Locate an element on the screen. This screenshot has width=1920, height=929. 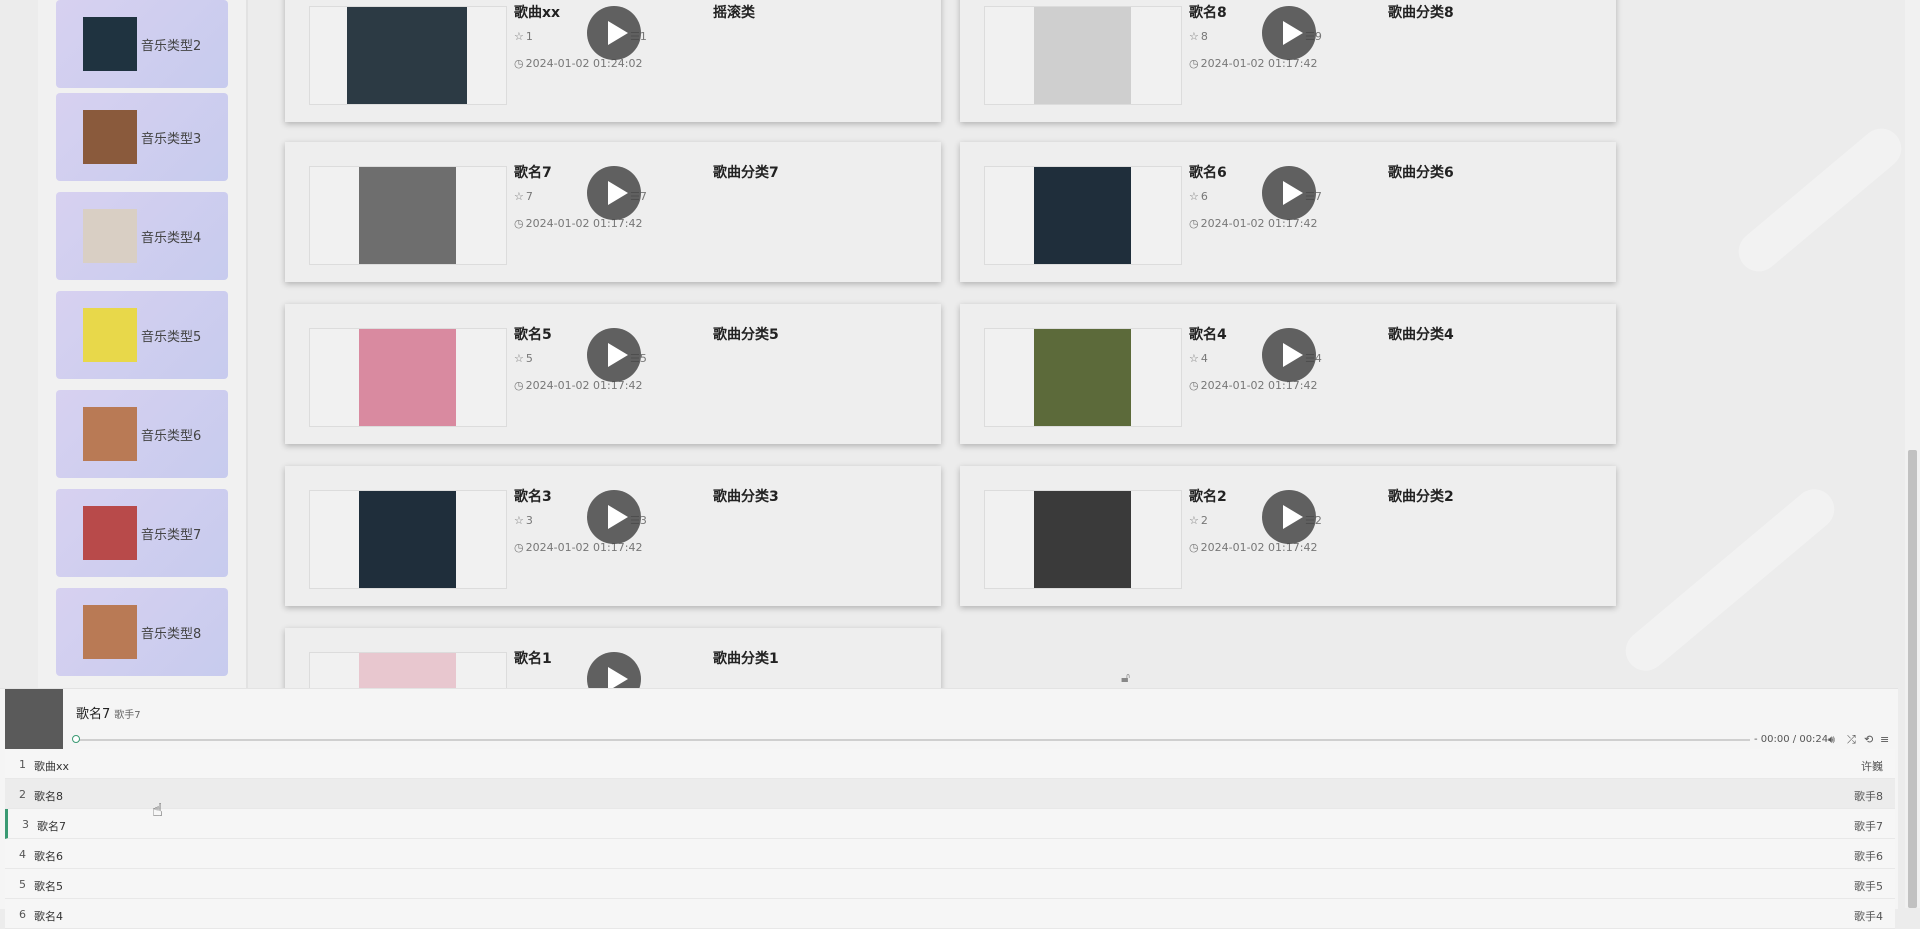
progress-handle is located at coordinates (76, 739).